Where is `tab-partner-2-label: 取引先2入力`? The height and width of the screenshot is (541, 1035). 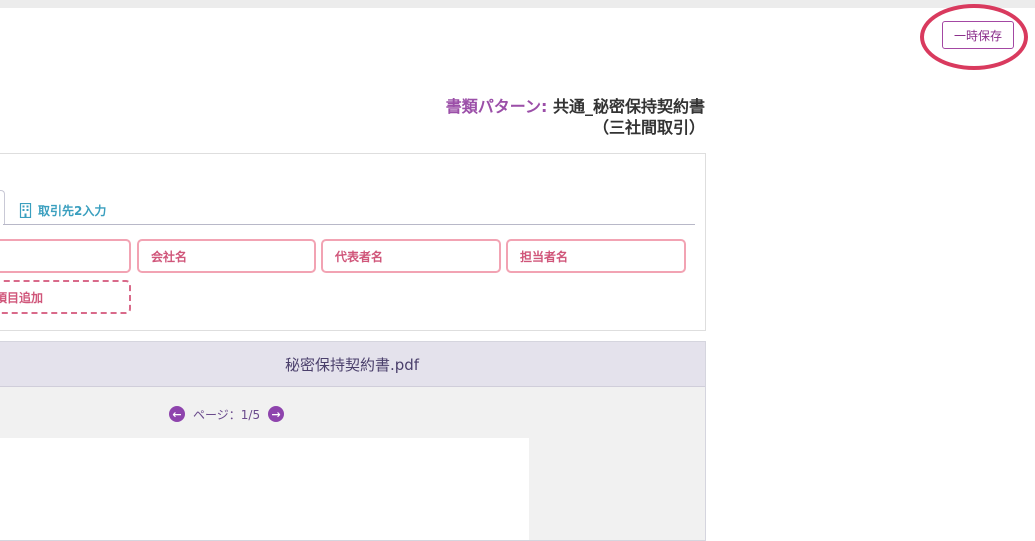 tab-partner-2-label: 取引先2入力 is located at coordinates (72, 210).